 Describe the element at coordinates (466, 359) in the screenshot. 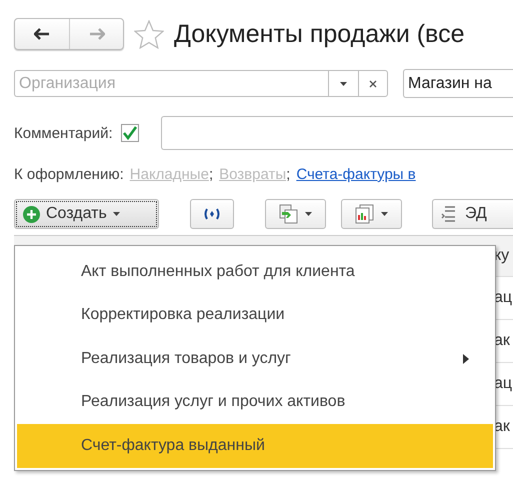

I see `submenu-arrow-icon` at that location.